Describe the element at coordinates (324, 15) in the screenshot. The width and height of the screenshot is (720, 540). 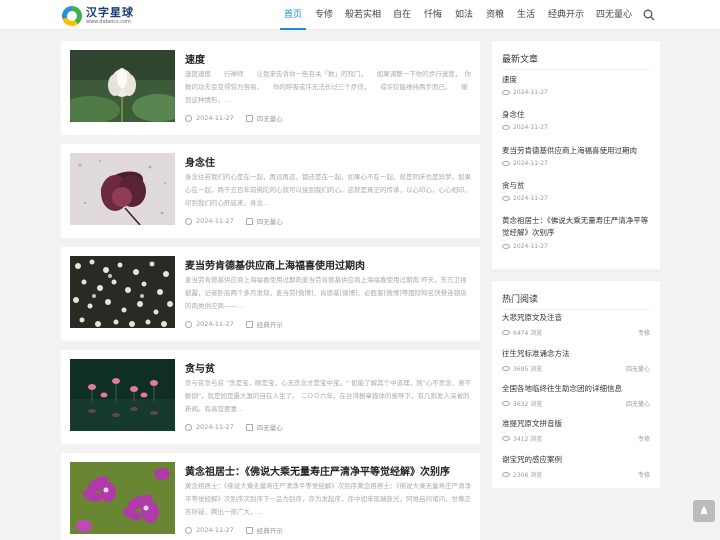
I see `nav-item-zhuanxiu: 专修` at that location.